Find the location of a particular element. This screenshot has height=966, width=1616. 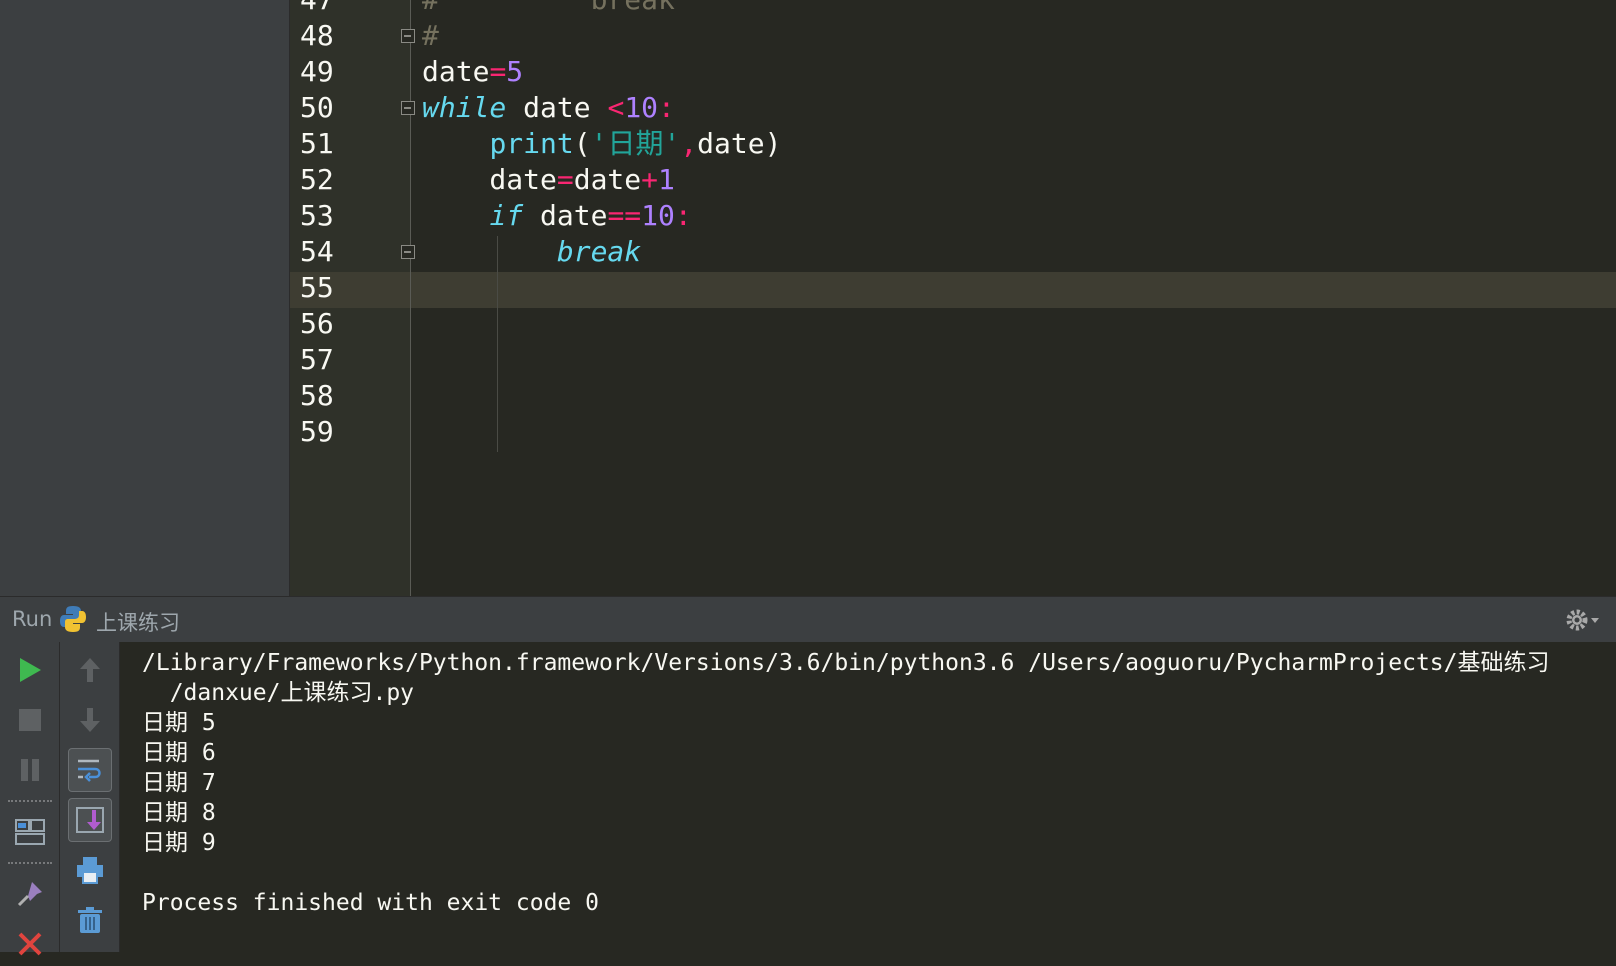

code-token: , is located at coordinates (689, 143).